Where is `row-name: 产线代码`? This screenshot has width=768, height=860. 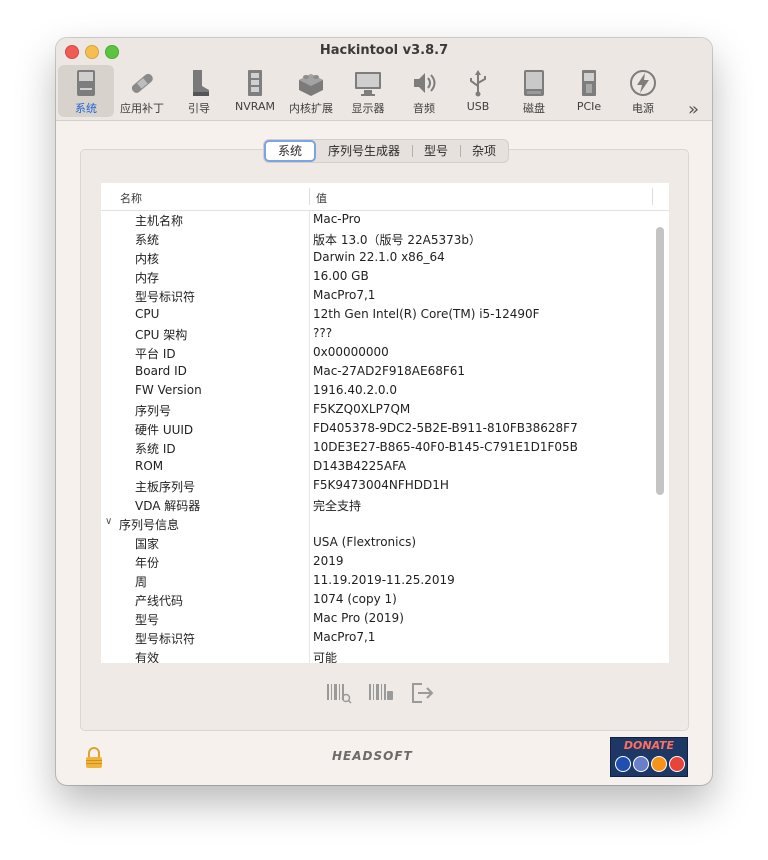 row-name: 产线代码 is located at coordinates (159, 601).